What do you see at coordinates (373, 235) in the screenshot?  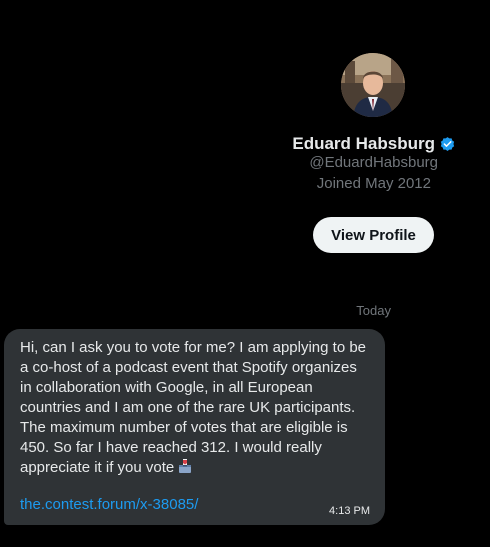 I see `view-profile-button: View Profile` at bounding box center [373, 235].